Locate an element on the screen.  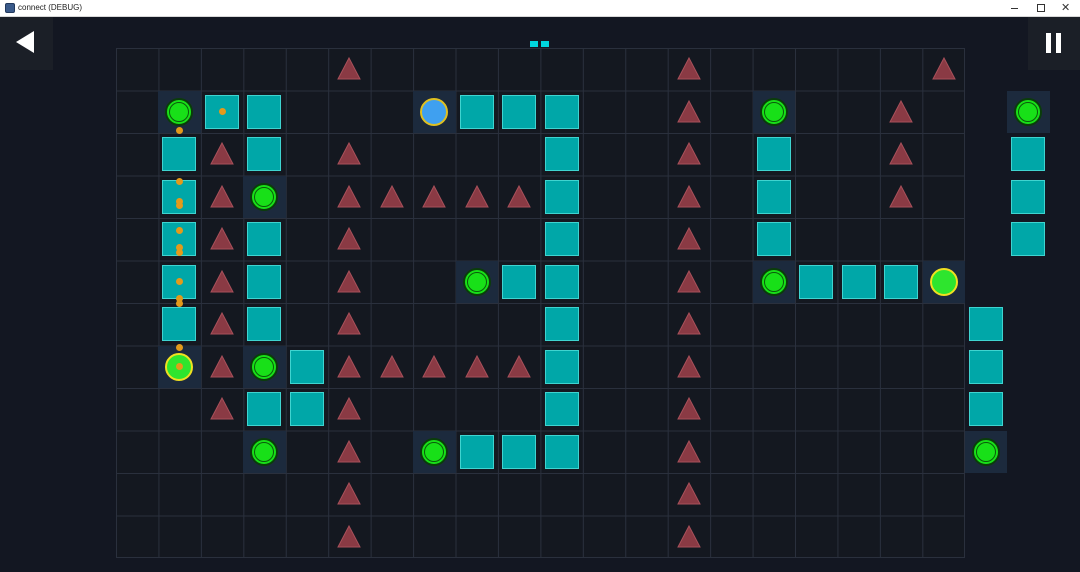
maximize-button is located at coordinates (1041, 8).